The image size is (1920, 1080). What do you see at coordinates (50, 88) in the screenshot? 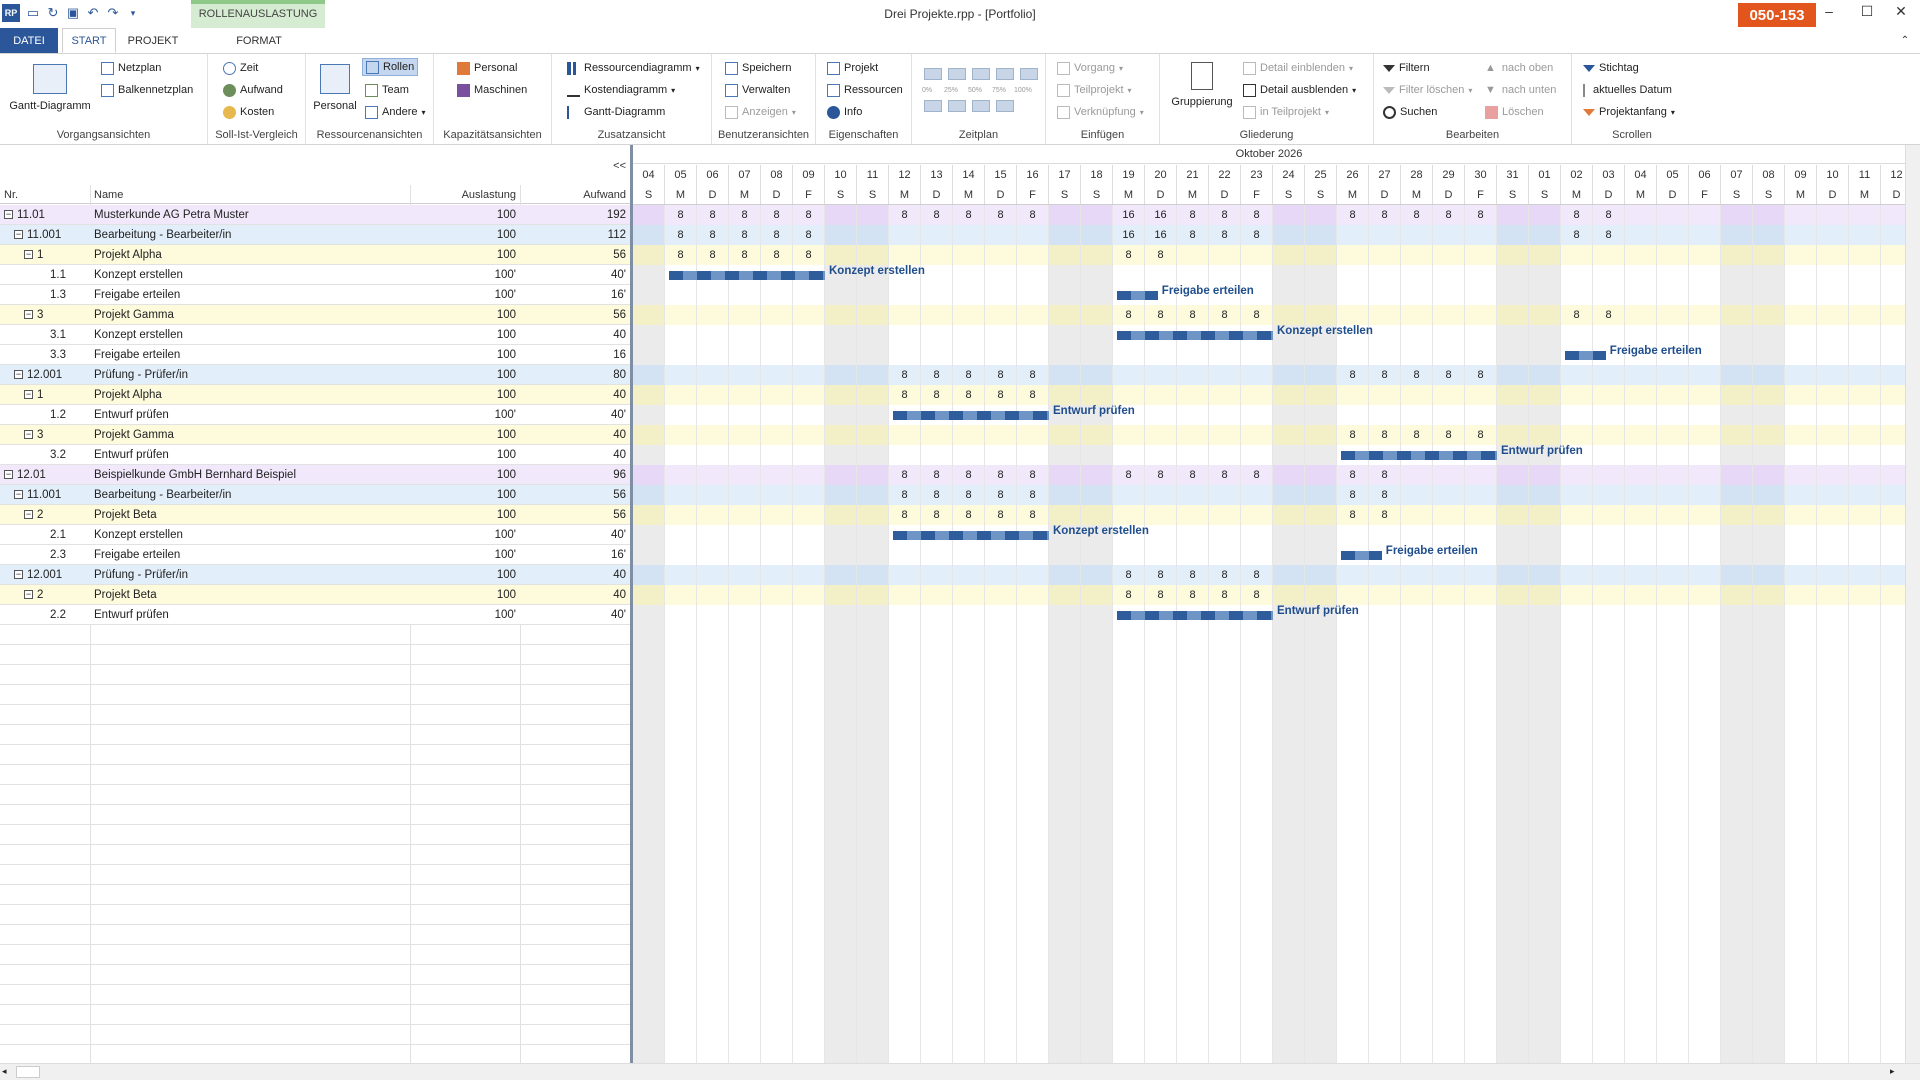
I see `gantt-diagram-button: Gantt-Diagramm` at bounding box center [50, 88].